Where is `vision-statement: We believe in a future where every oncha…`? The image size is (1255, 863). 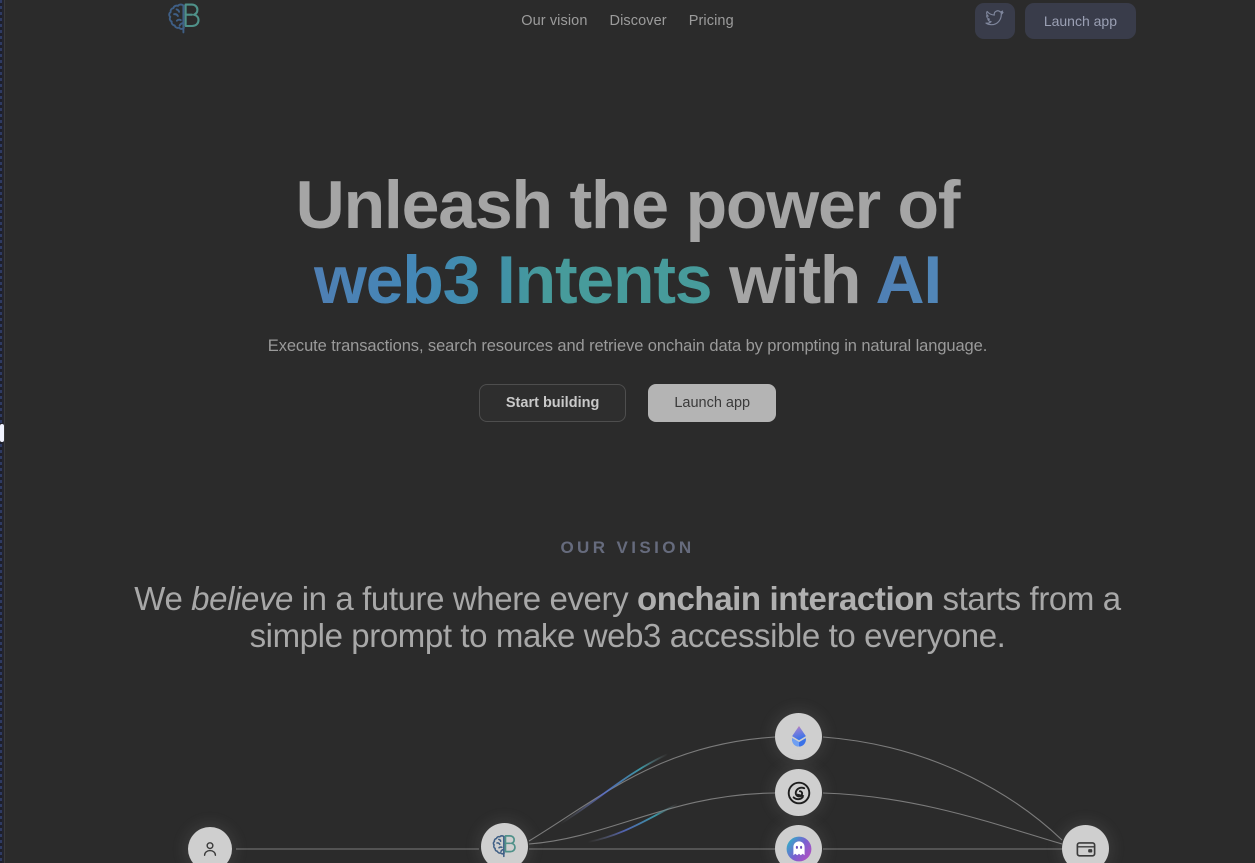
vision-statement: We believe in a future where every oncha… is located at coordinates (627, 617).